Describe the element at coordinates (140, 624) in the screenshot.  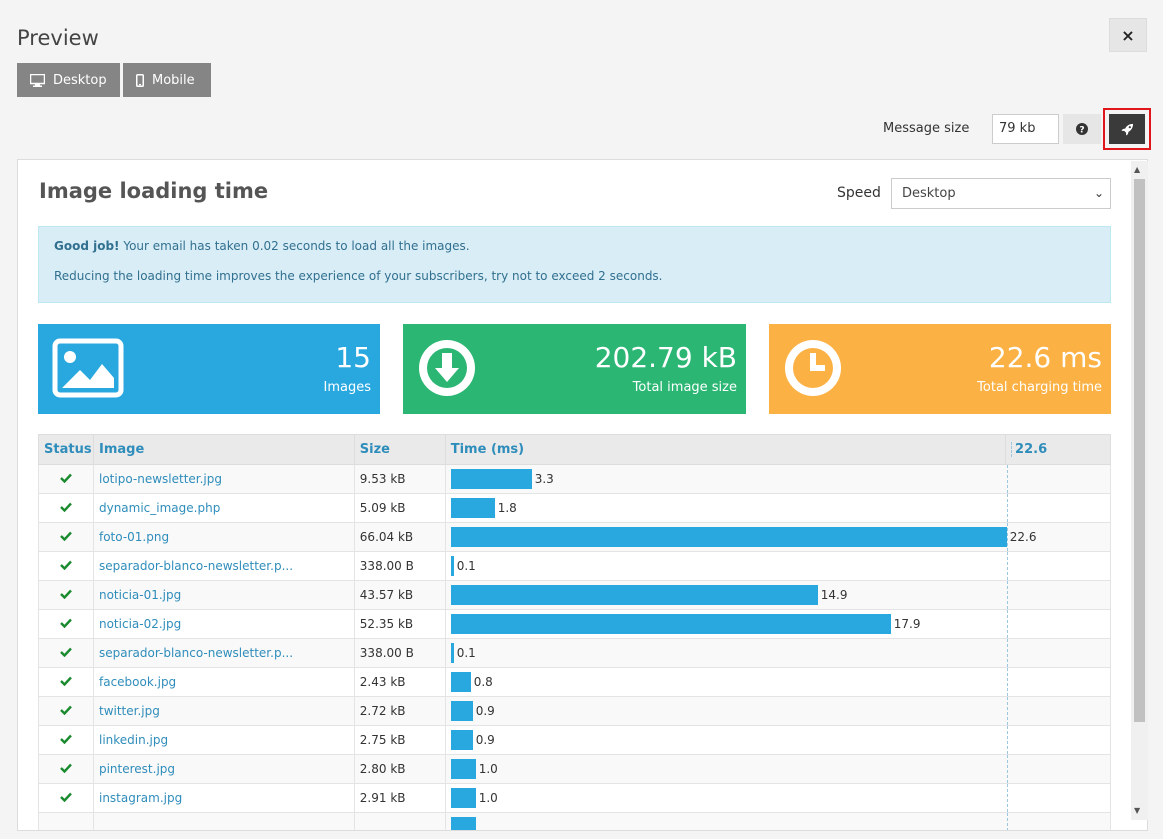
I see `image-link: noticia-02.jpg` at that location.